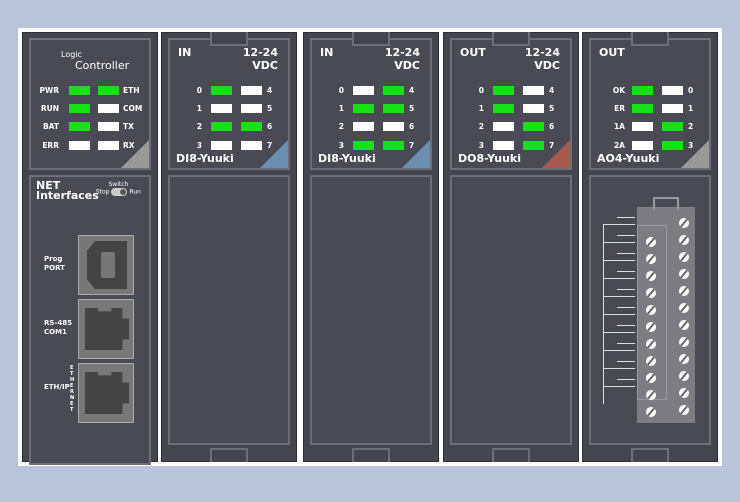  What do you see at coordinates (58, 328) in the screenshot?
I see `port-label: RS-485 COM1` at bounding box center [58, 328].